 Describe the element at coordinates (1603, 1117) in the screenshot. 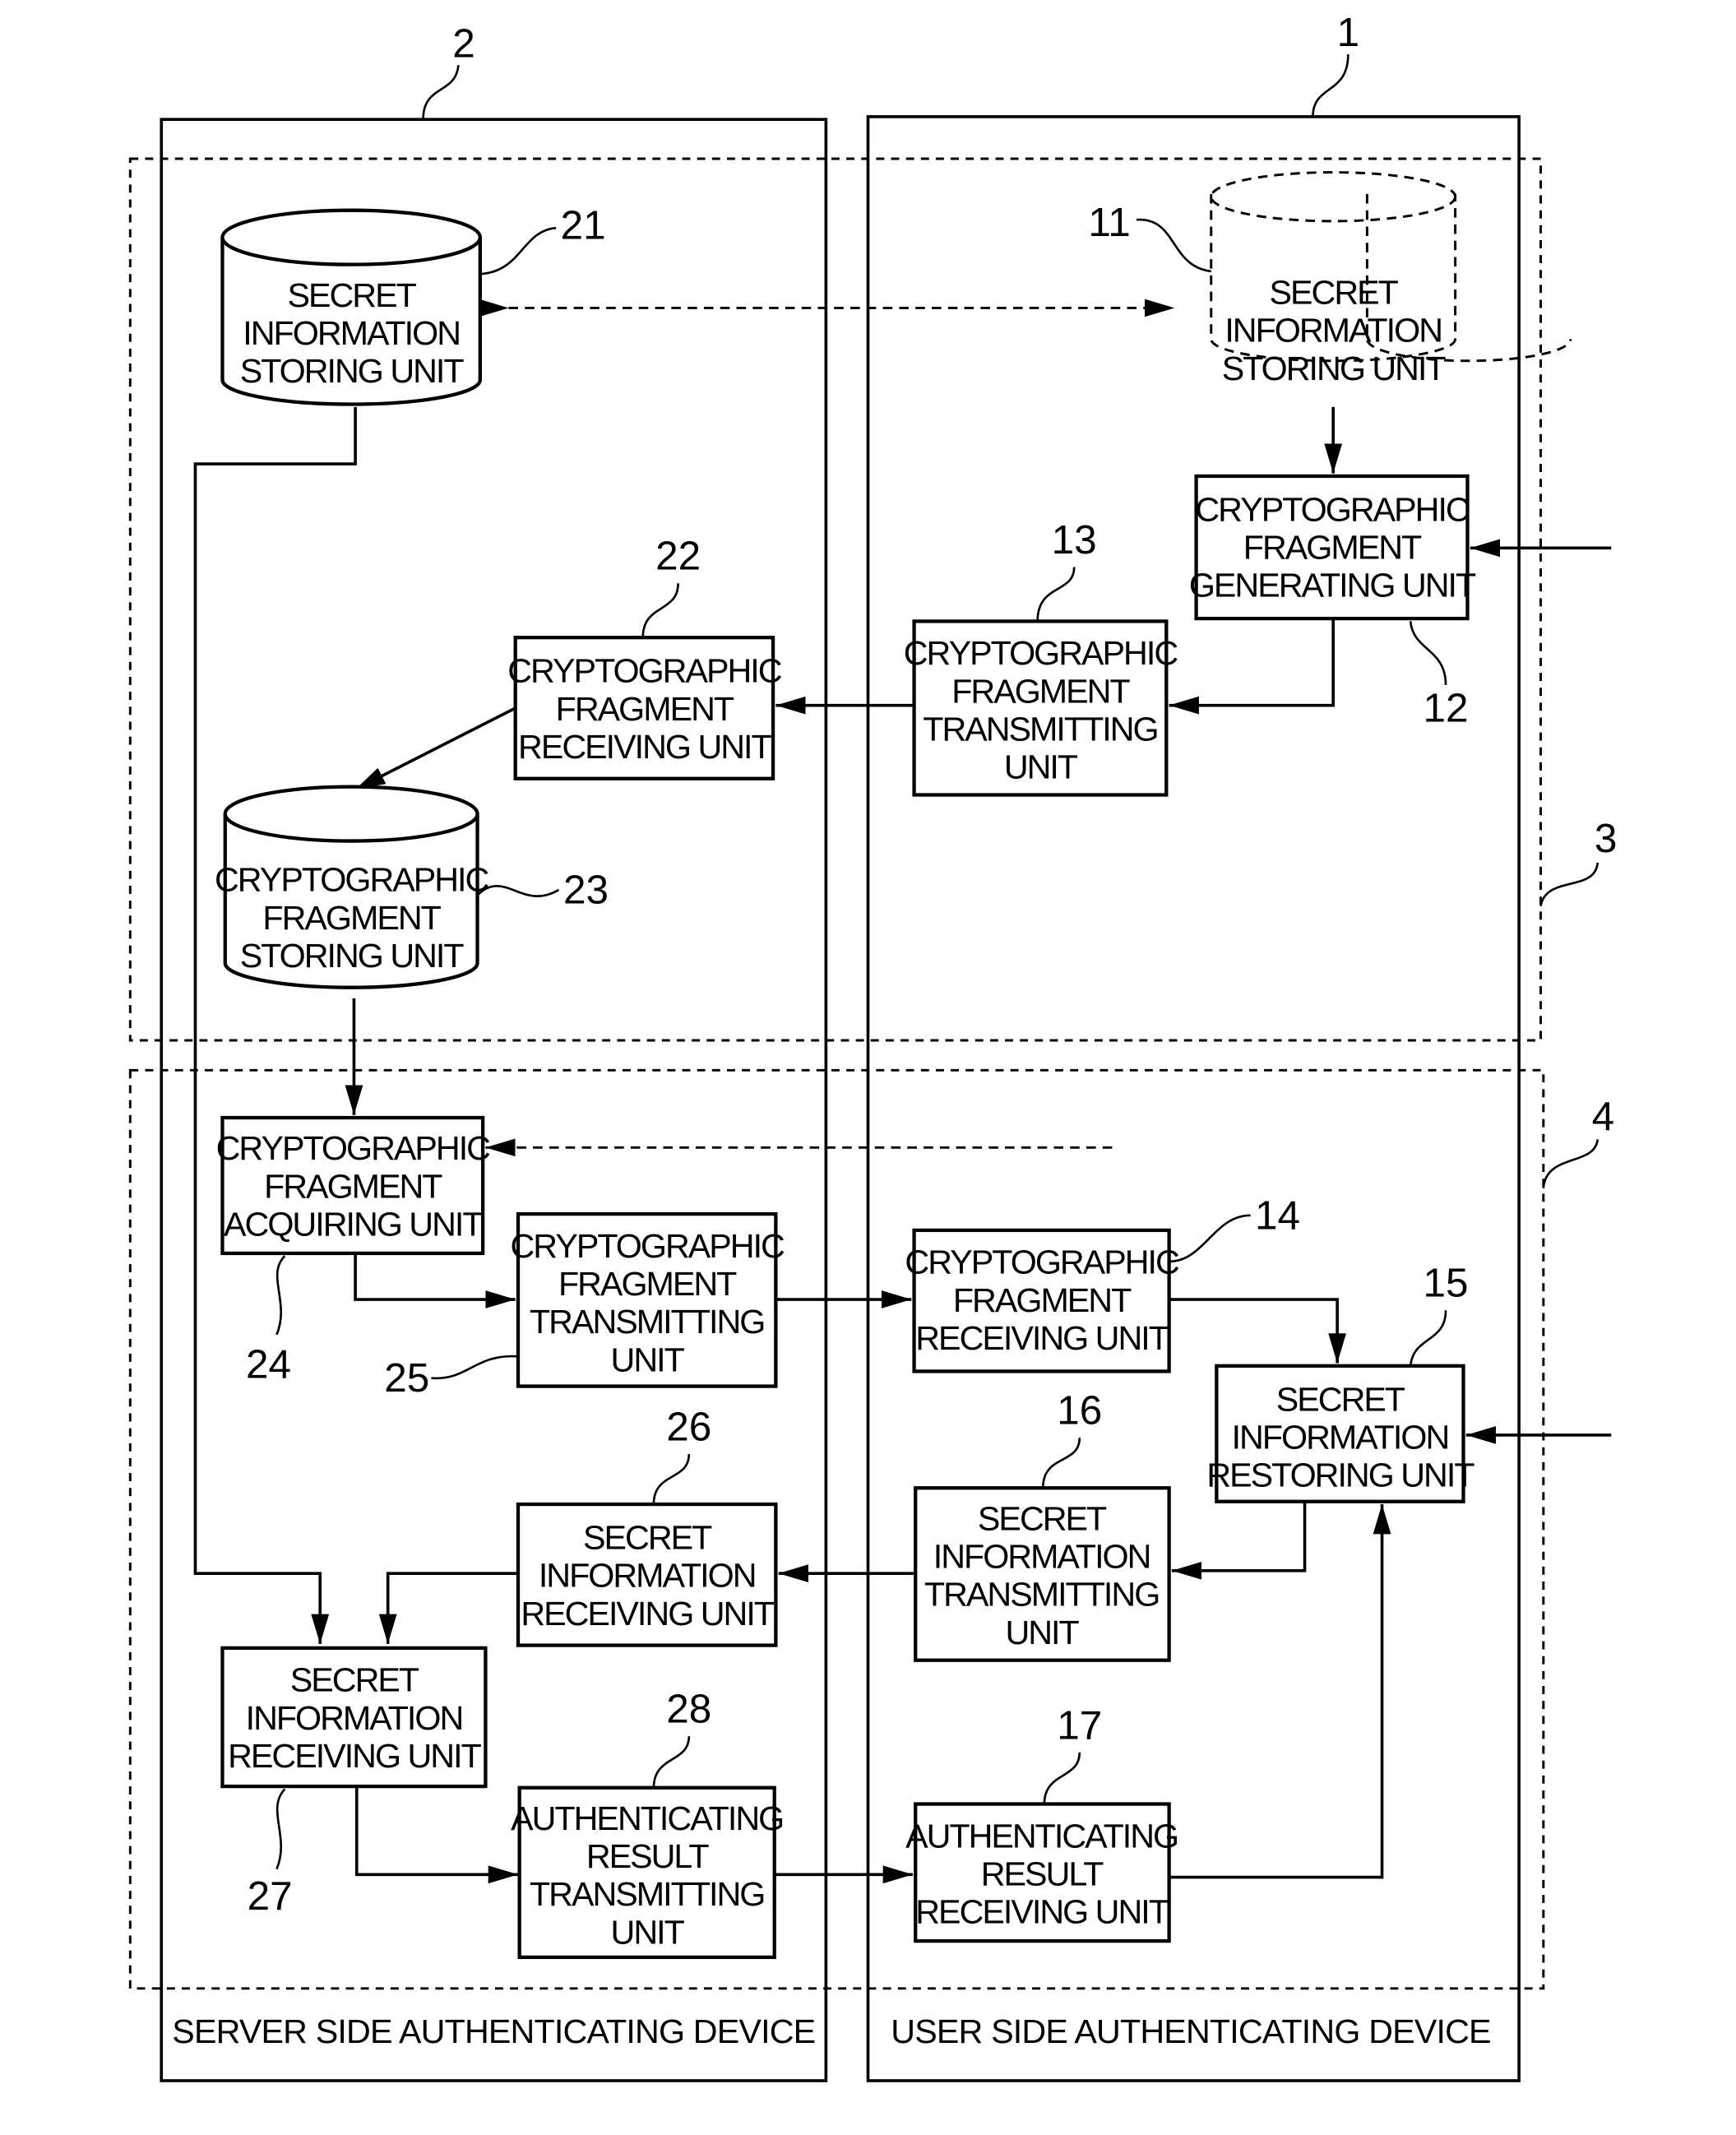

I see `group-4-ref: 4` at that location.